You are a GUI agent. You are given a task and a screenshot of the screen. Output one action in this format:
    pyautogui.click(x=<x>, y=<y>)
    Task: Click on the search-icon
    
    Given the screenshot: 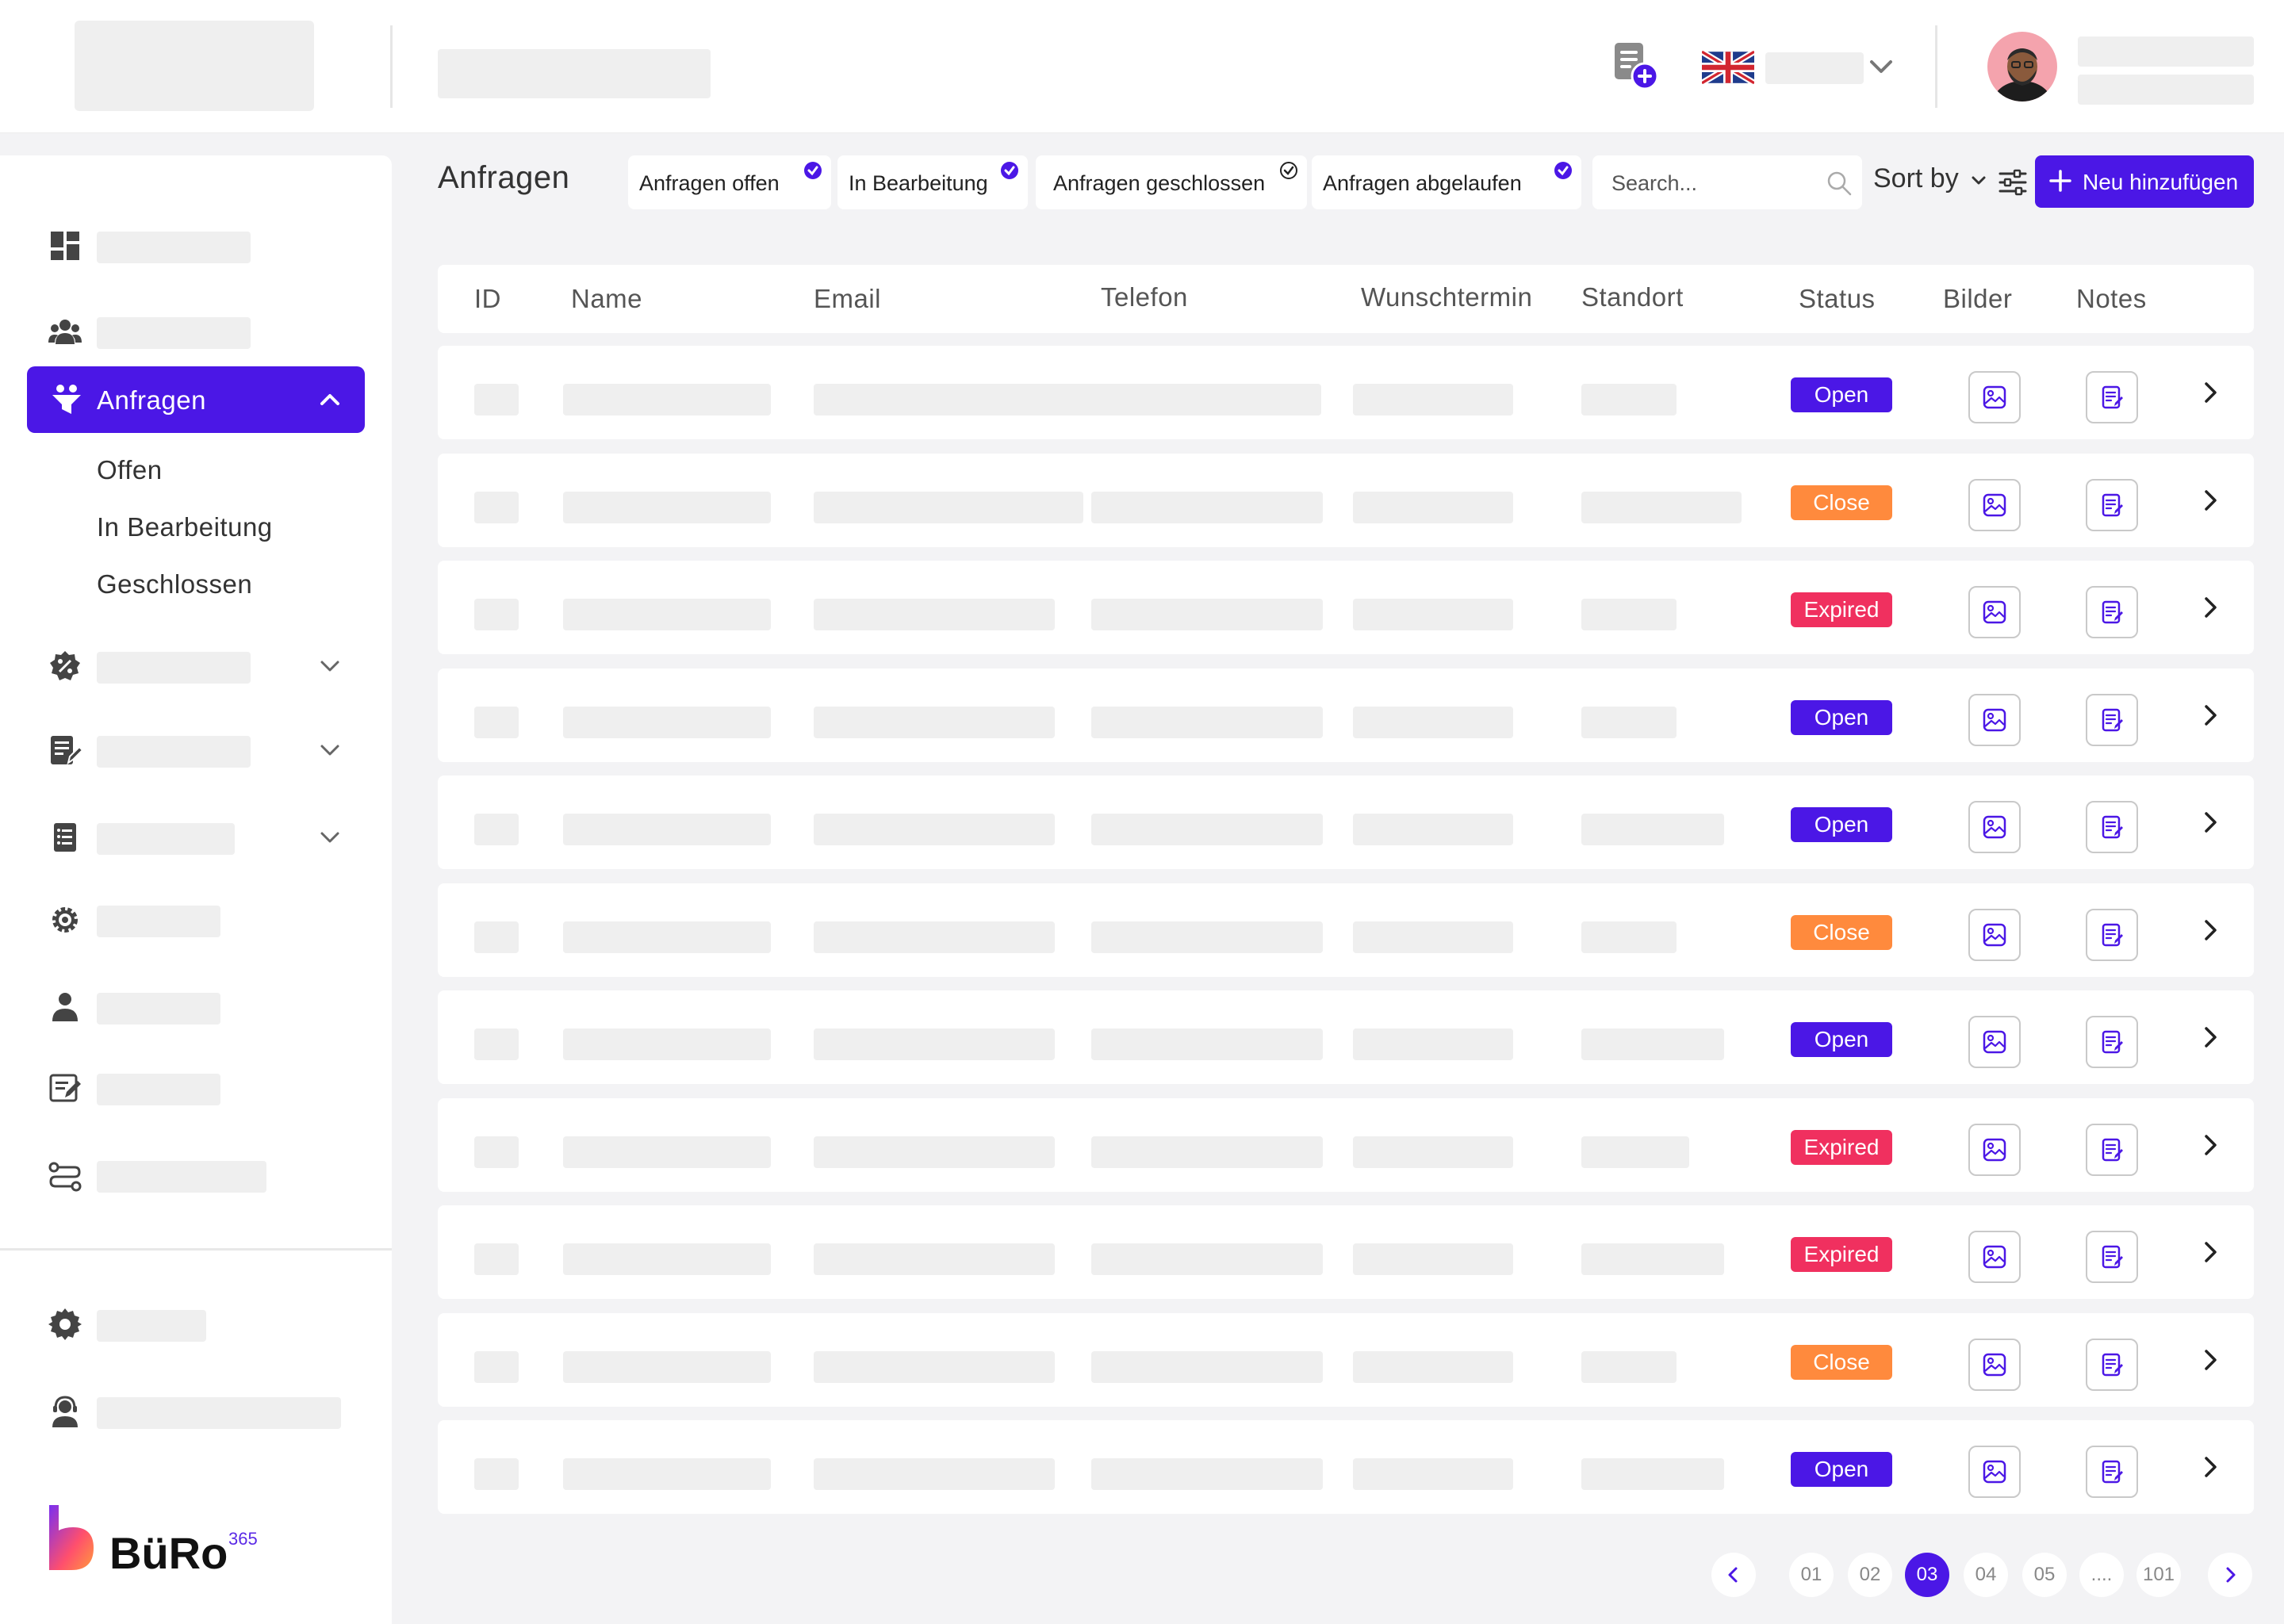 What is the action you would take?
    pyautogui.click(x=1839, y=183)
    